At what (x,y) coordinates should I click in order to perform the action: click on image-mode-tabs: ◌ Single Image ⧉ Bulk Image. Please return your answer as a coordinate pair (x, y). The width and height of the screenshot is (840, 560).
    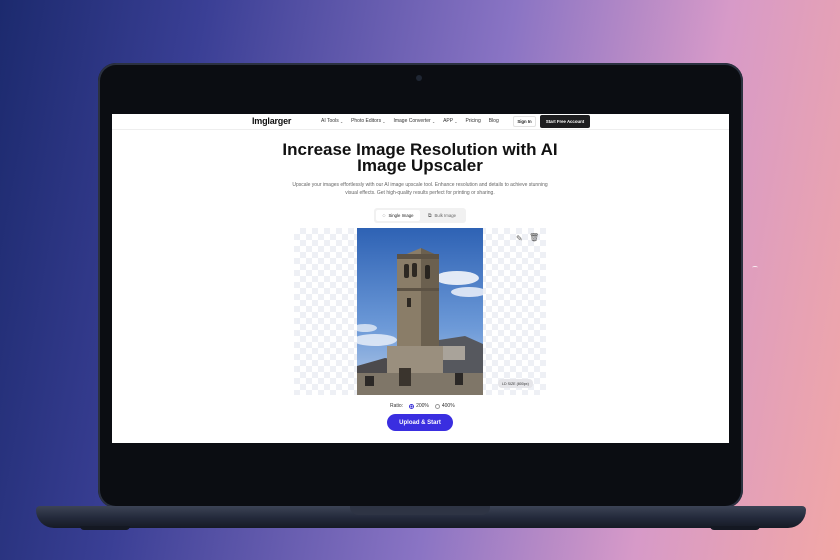
    Looking at the image, I should click on (420, 215).